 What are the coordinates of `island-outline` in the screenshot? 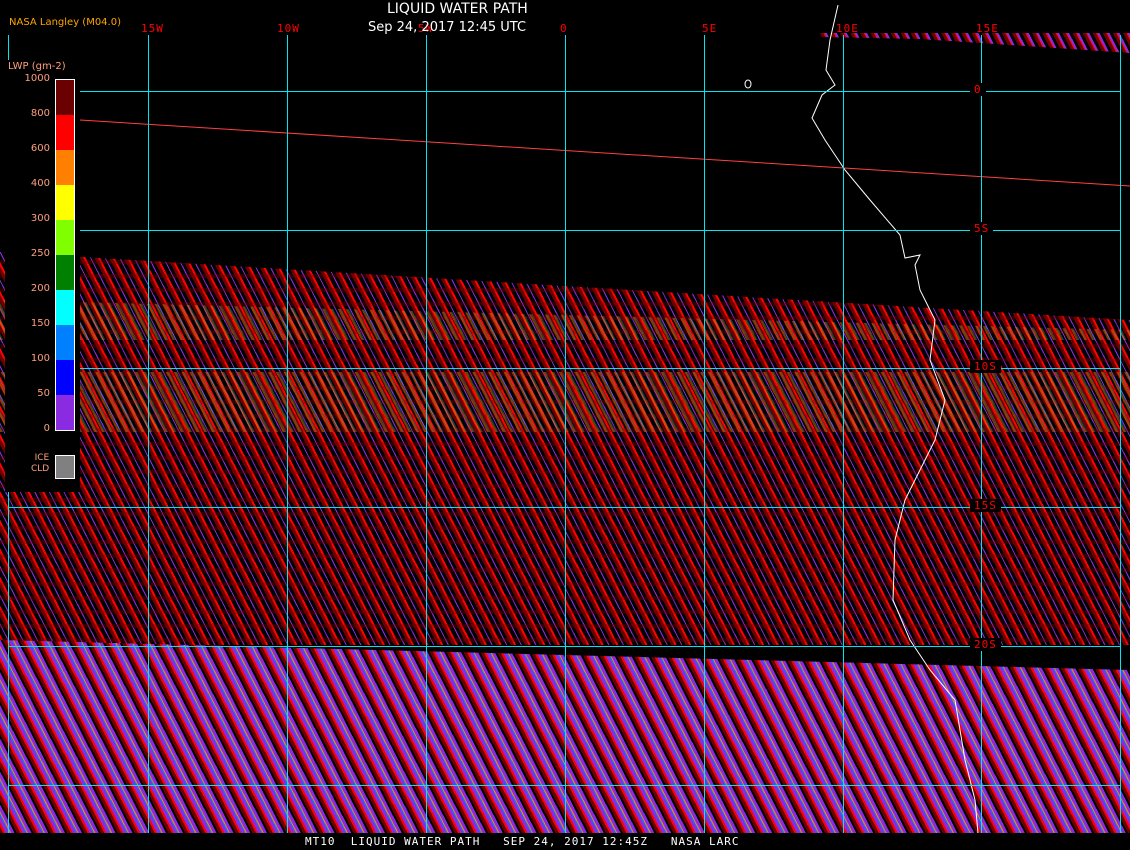 It's located at (748, 84).